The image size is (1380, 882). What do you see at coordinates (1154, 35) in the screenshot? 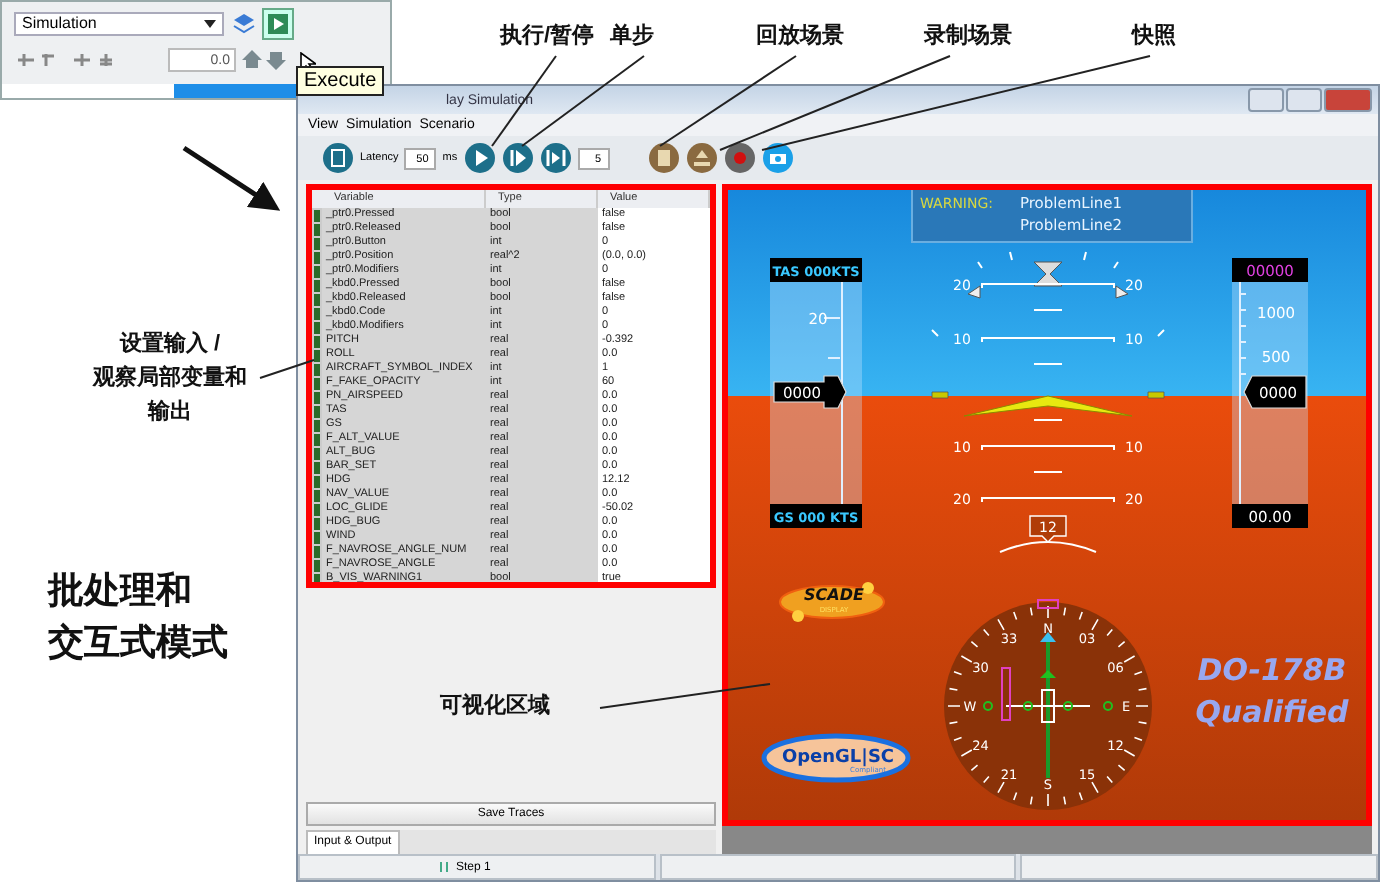
I see `annotation-label: 快照` at bounding box center [1154, 35].